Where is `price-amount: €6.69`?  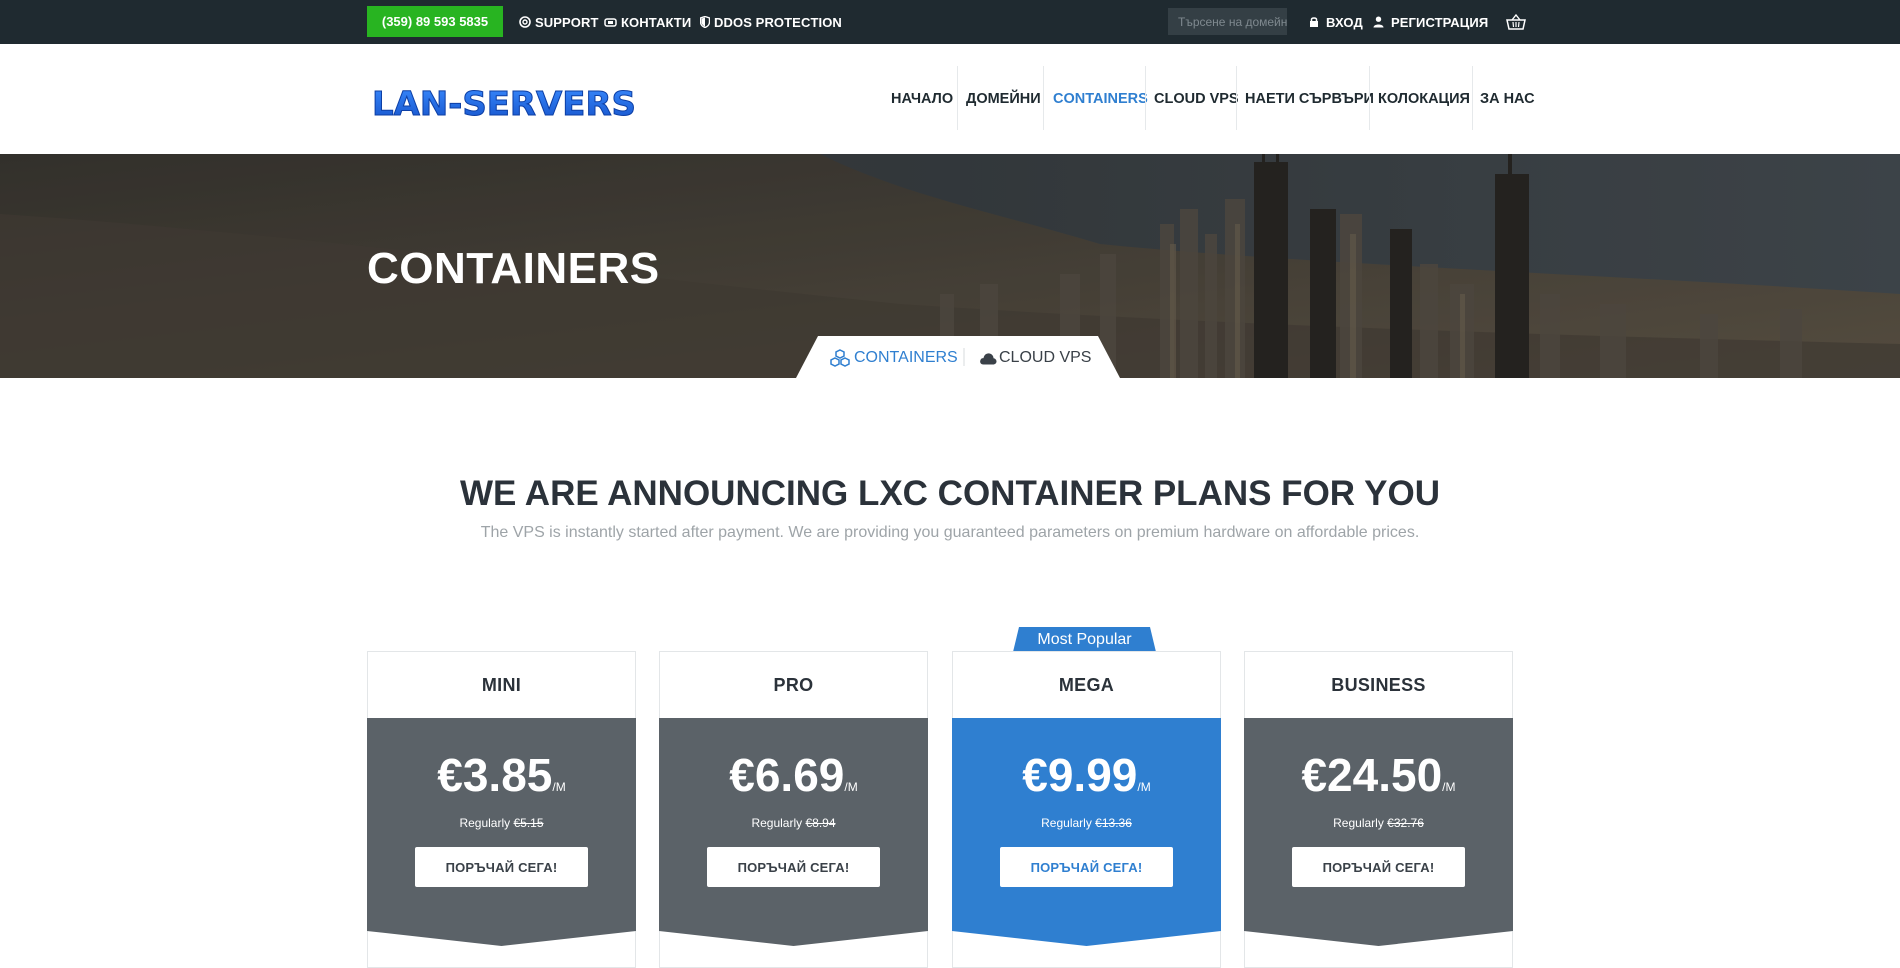
price-amount: €6.69 is located at coordinates (787, 775).